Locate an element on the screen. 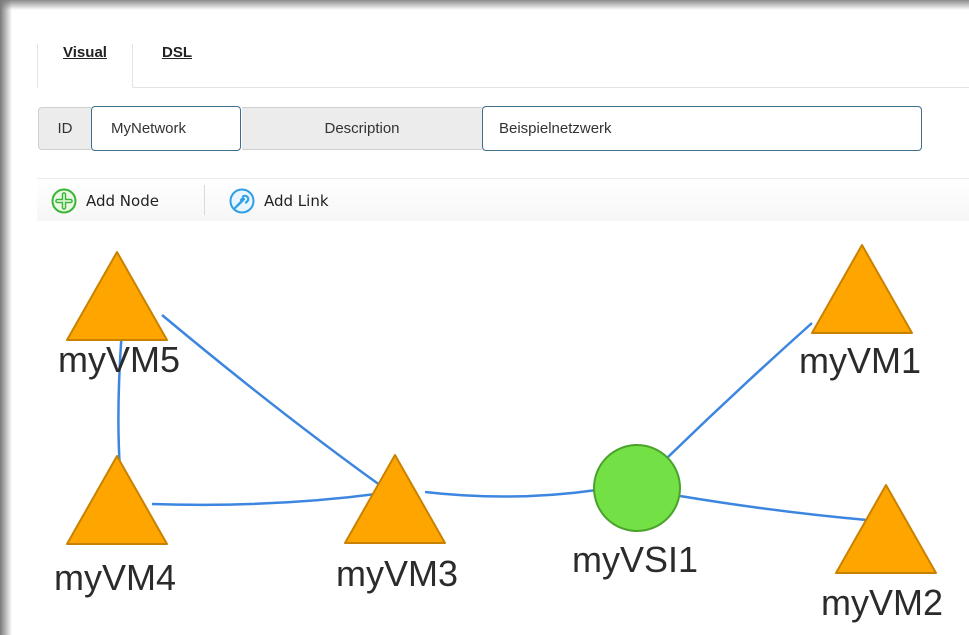 Image resolution: width=969 pixels, height=635 pixels. node-myvm3: myVM3 is located at coordinates (397, 524).